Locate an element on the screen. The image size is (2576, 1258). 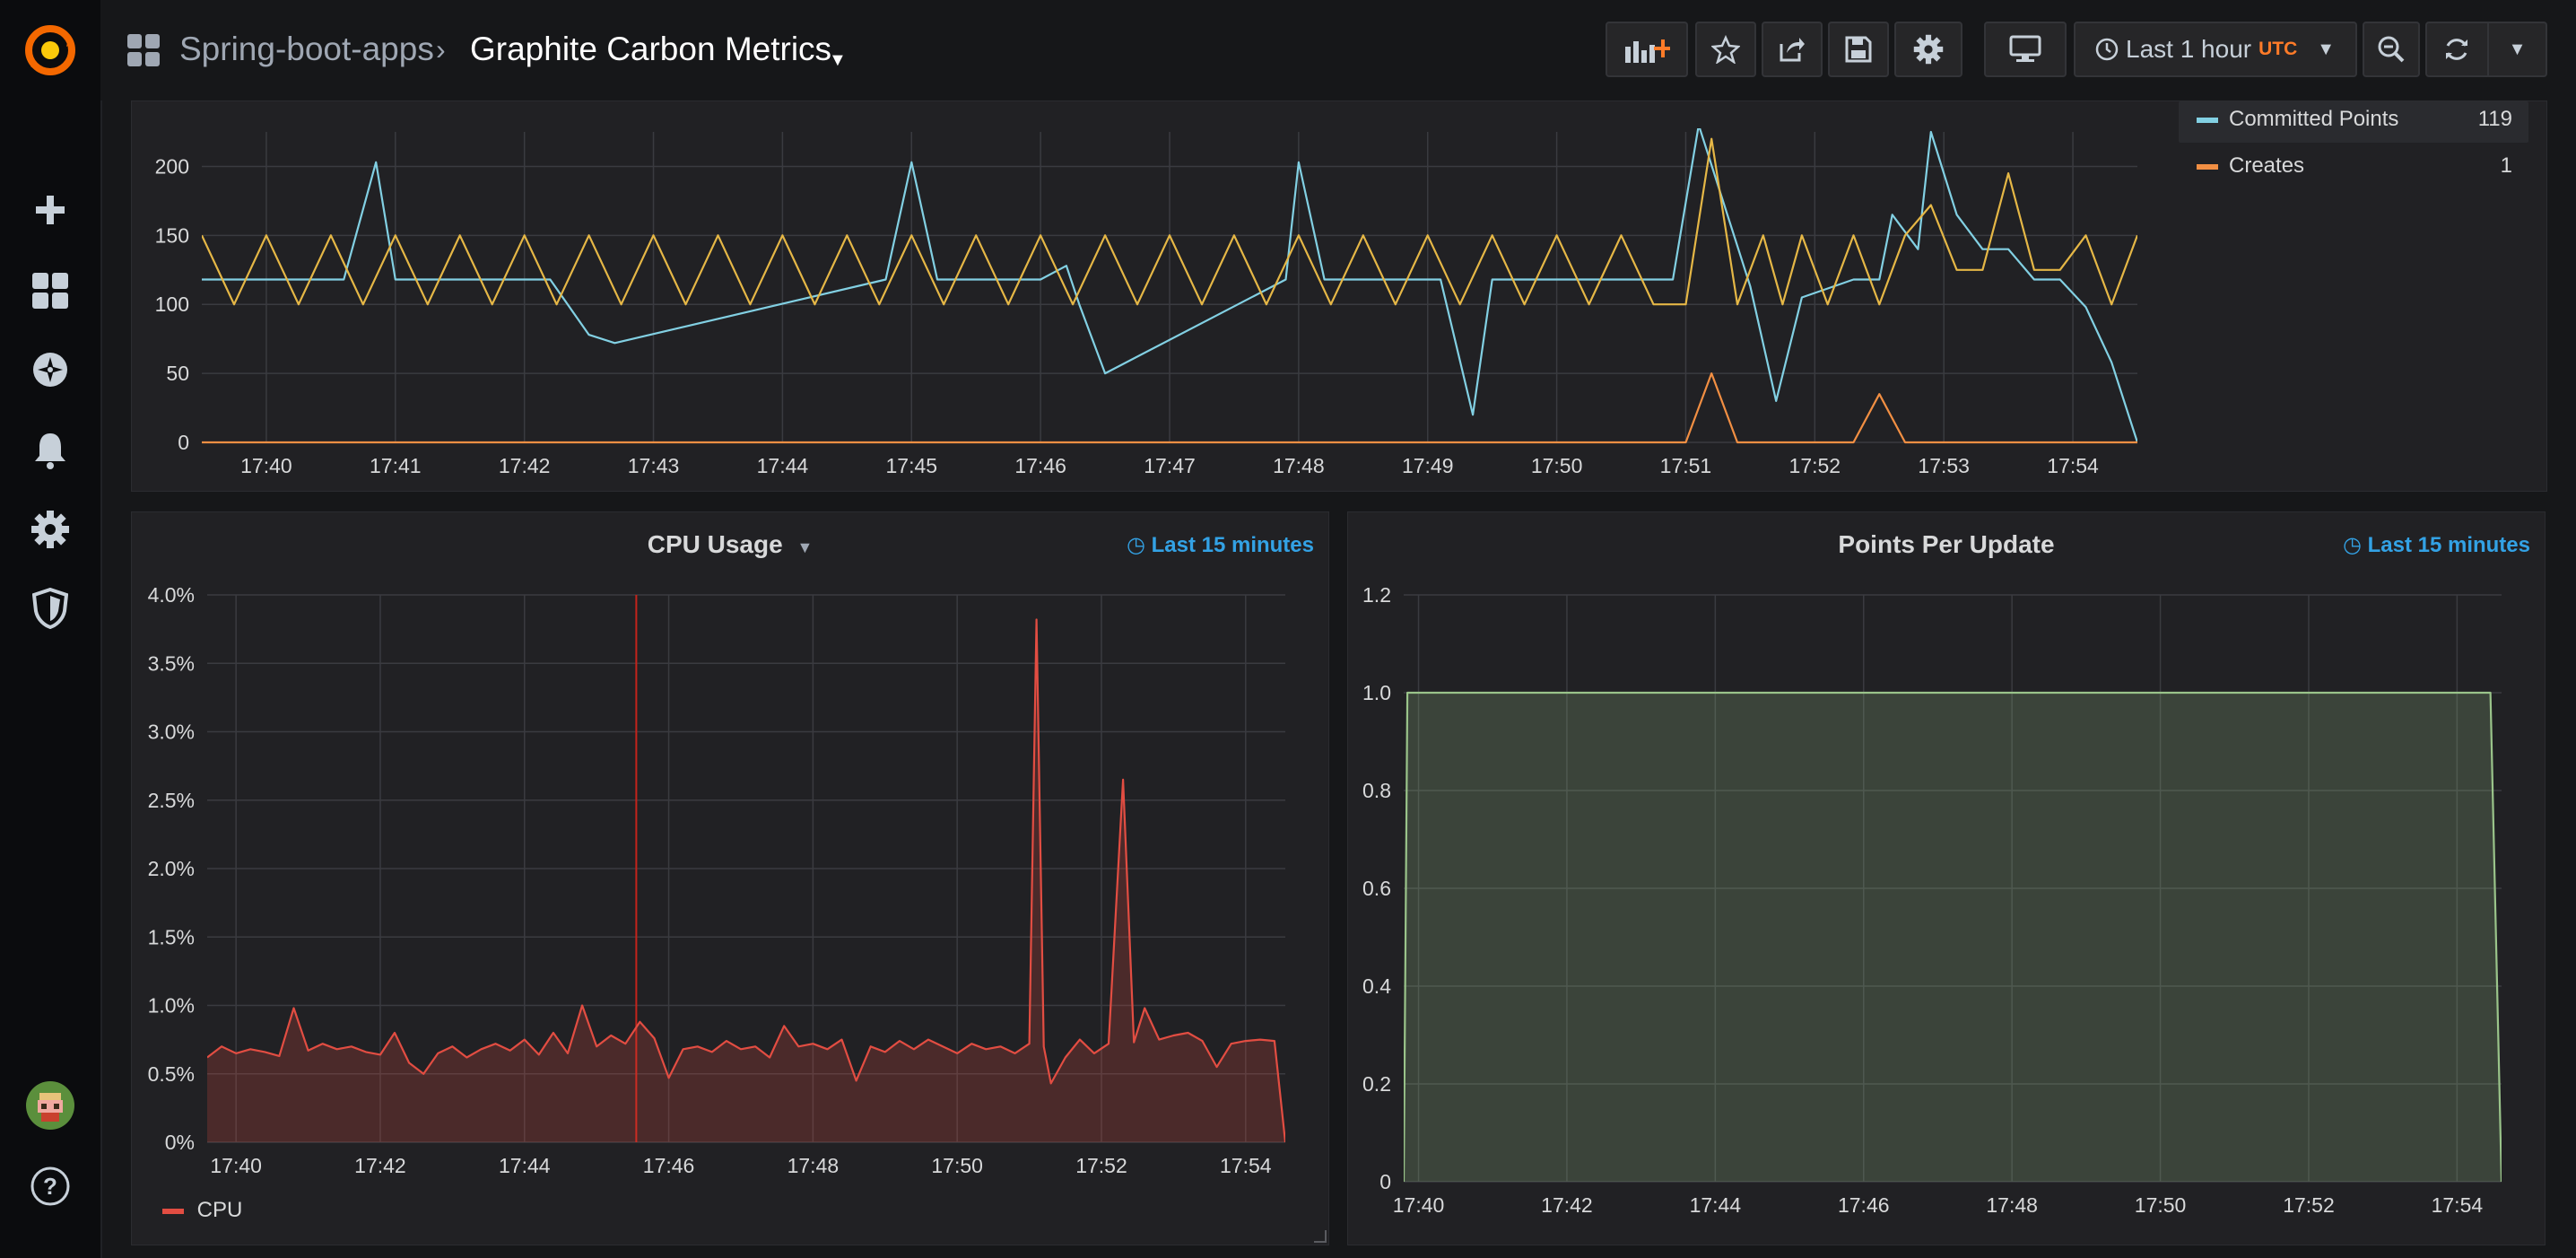
refresh-button is located at coordinates (2457, 49).